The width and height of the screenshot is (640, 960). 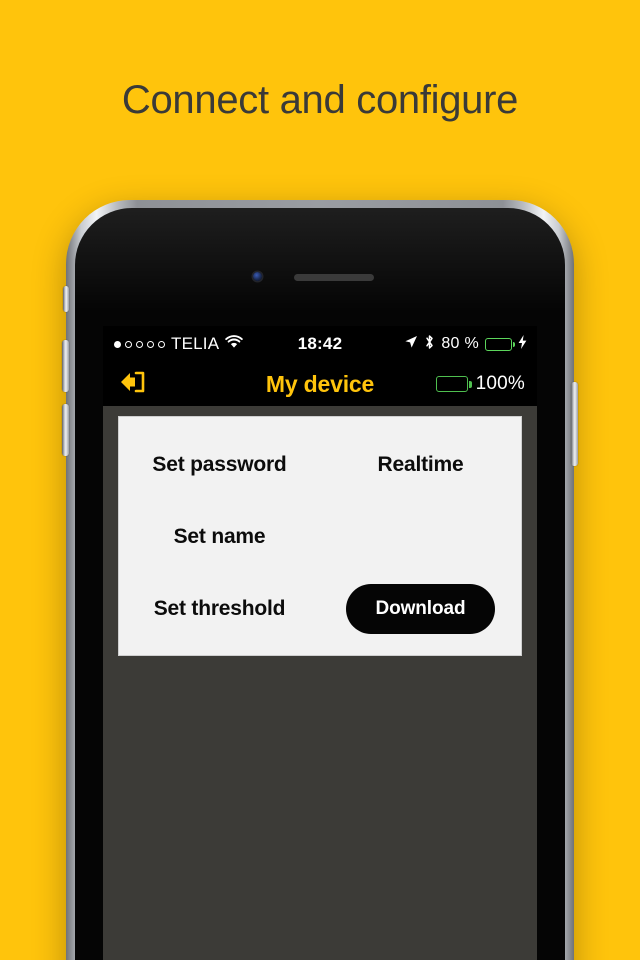 I want to click on status-bar-right: 80 %, so click(x=465, y=344).